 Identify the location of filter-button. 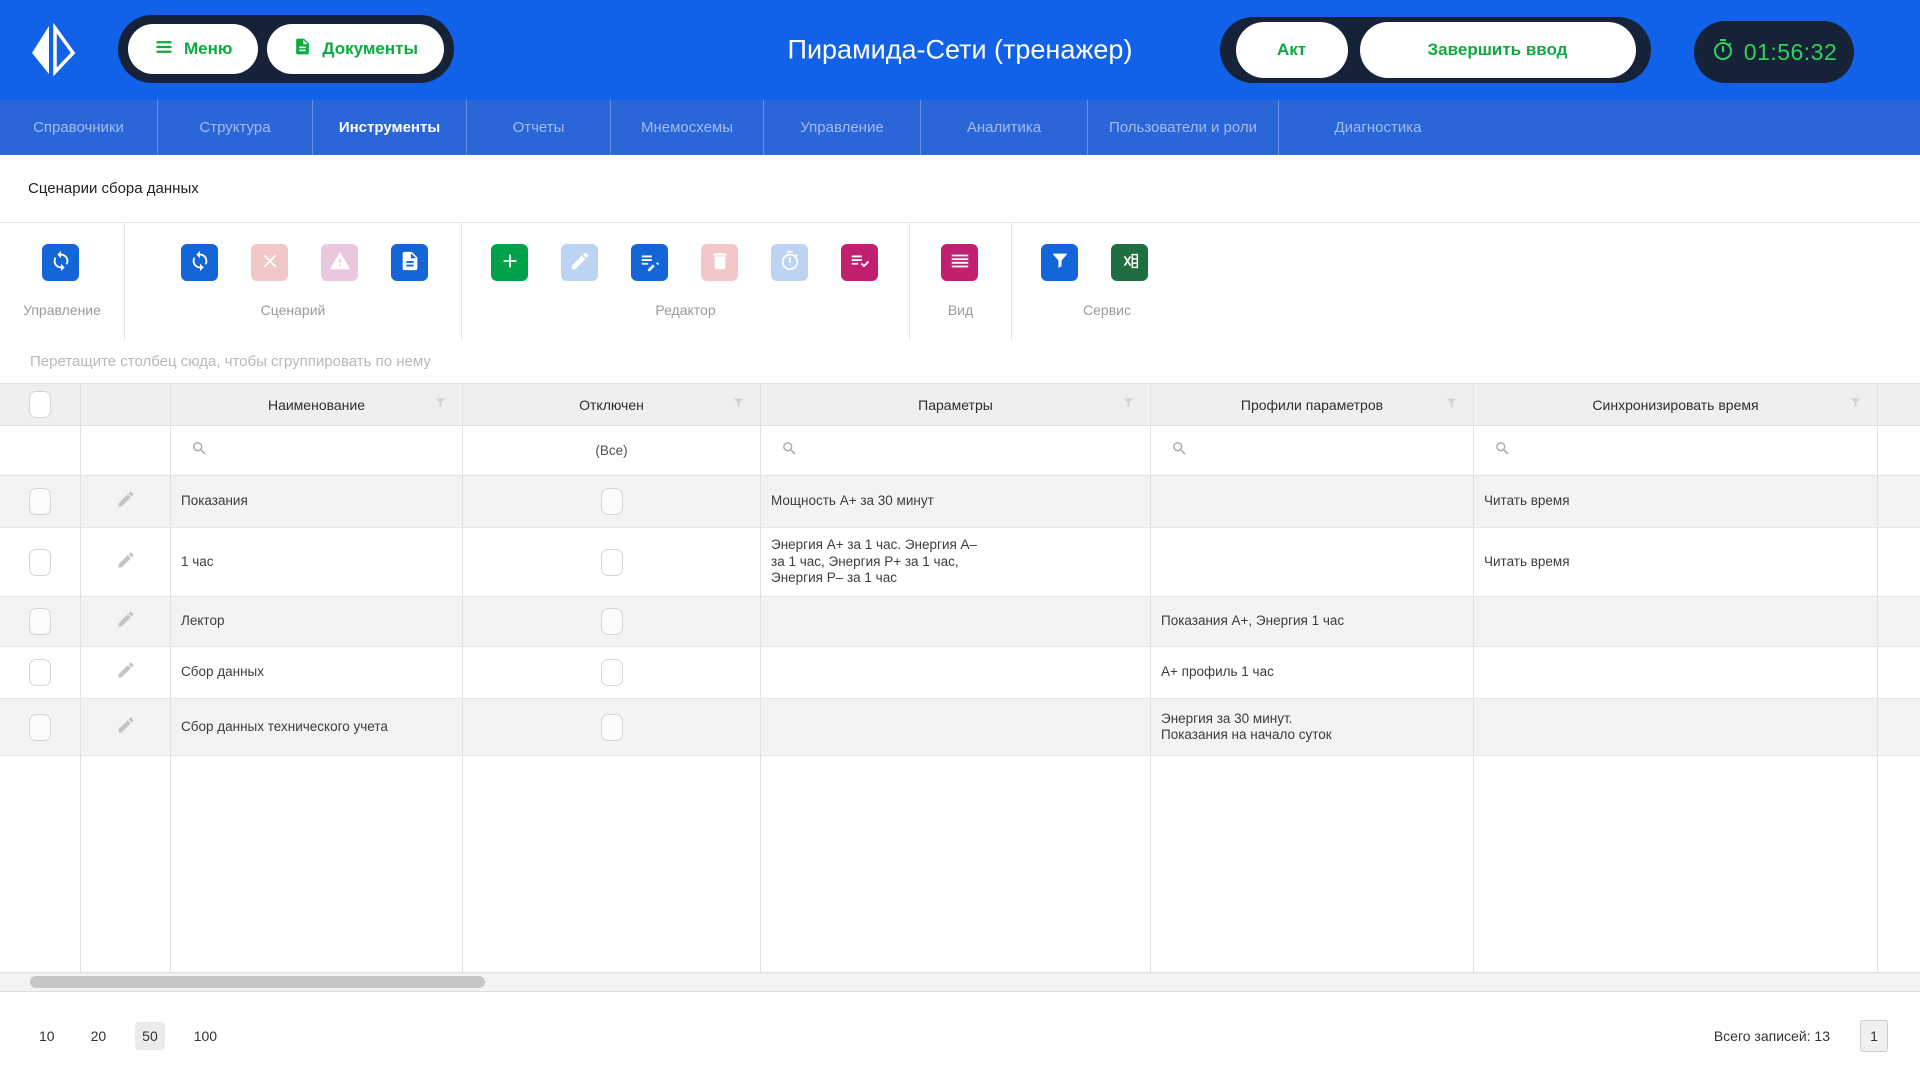
(1059, 262).